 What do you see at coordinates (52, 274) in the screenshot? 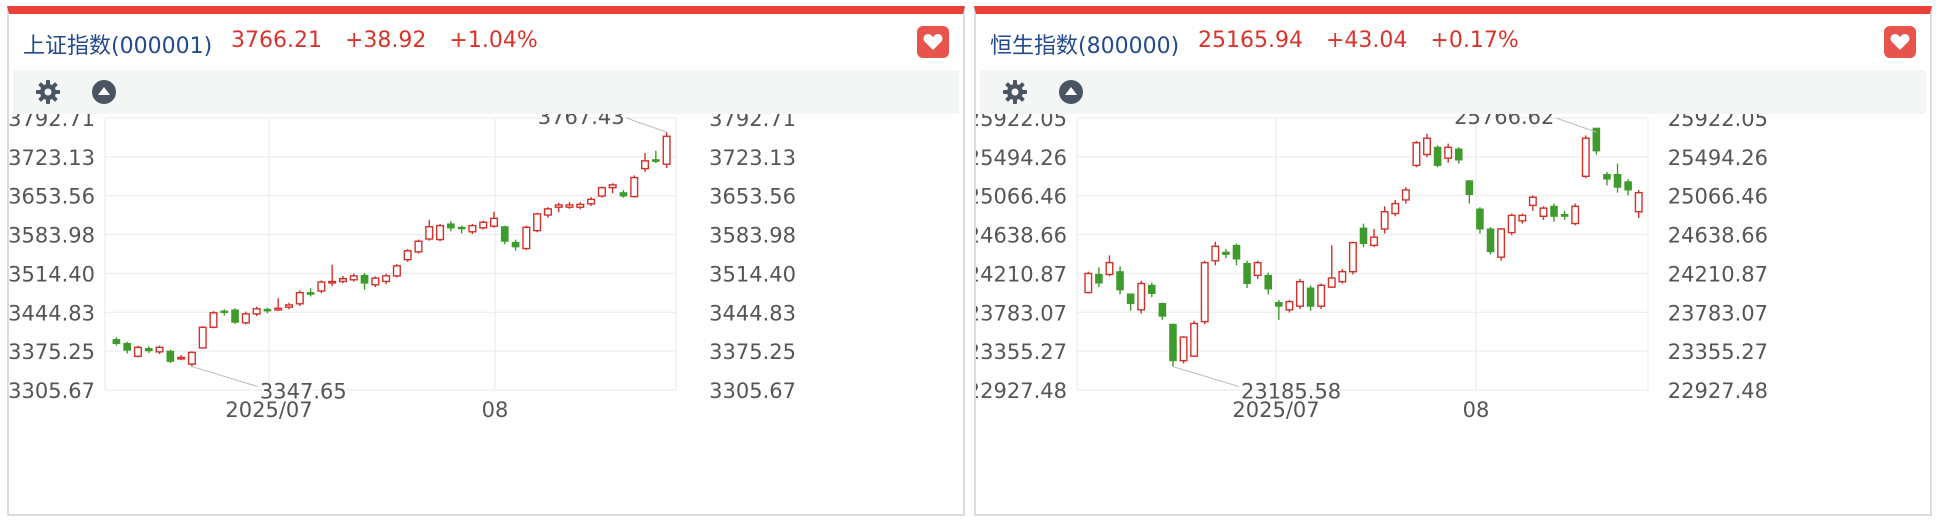
I see `y-tick-label-left: 3514.40` at bounding box center [52, 274].